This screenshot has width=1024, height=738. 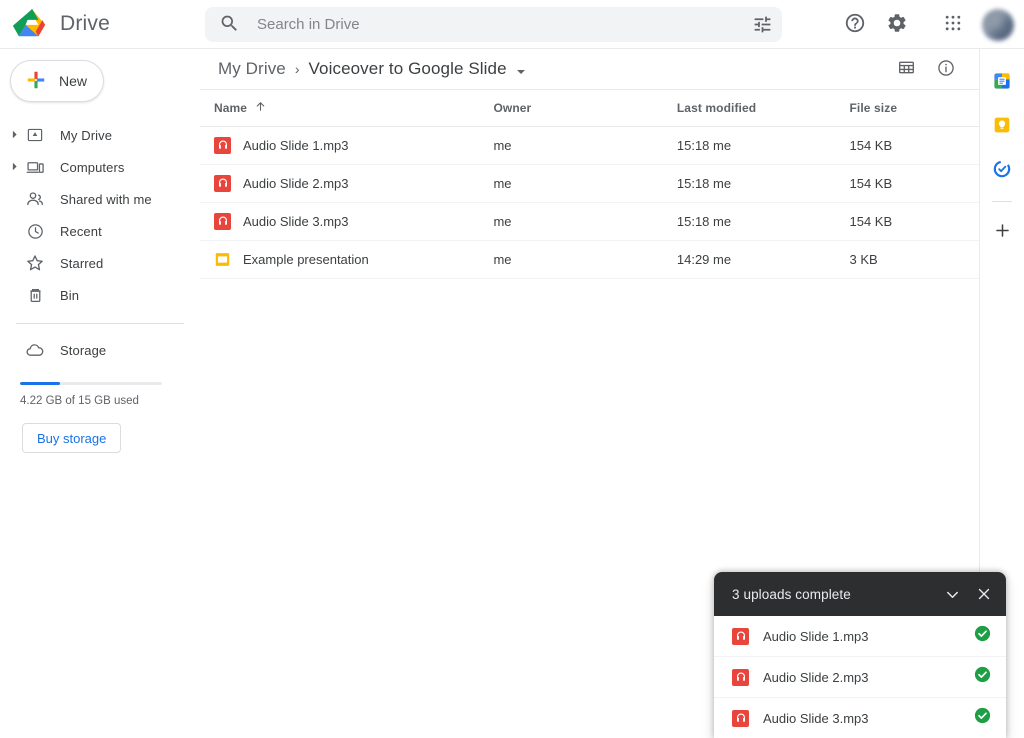 I want to click on buy-storage-button: Buy storage, so click(x=72, y=438).